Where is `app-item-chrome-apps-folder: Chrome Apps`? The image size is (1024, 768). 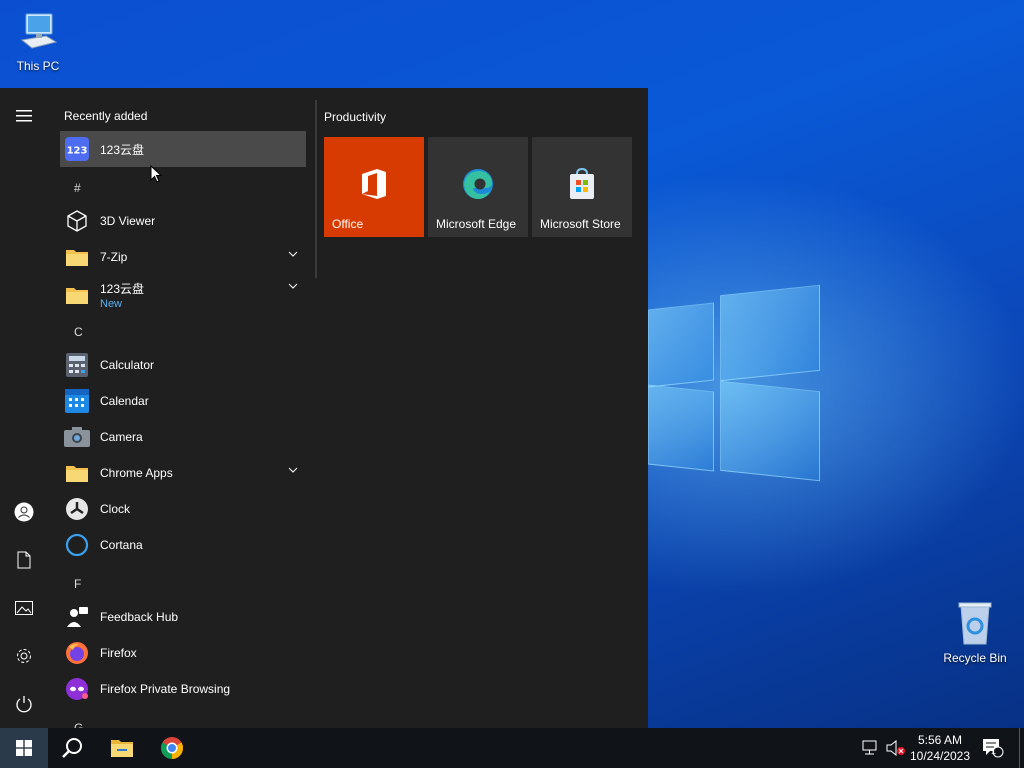
app-item-chrome-apps-folder: Chrome Apps is located at coordinates (183, 473).